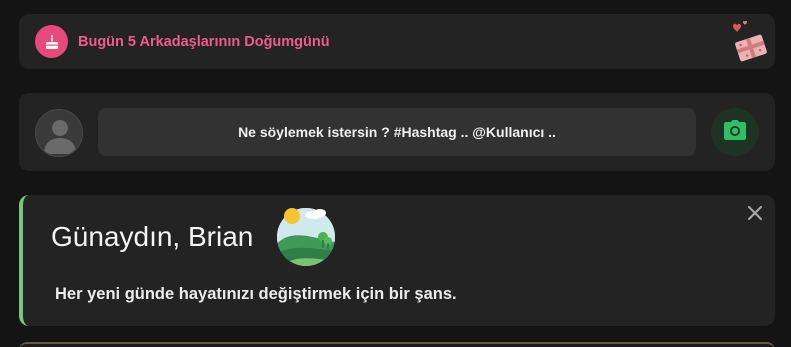 The image size is (791, 347). I want to click on birthday-text: Bugün 5 Arkadaşlarının Doğumgünü, so click(204, 42).